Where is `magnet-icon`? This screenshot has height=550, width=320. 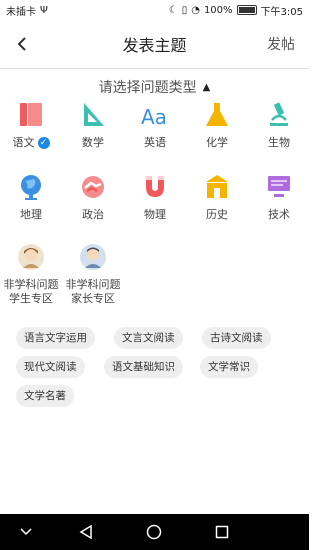
magnet-icon is located at coordinates (155, 186).